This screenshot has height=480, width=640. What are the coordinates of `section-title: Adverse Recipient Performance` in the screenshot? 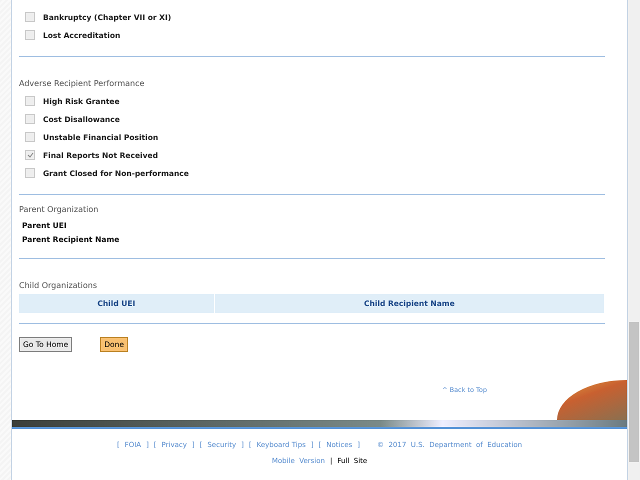 It's located at (82, 83).